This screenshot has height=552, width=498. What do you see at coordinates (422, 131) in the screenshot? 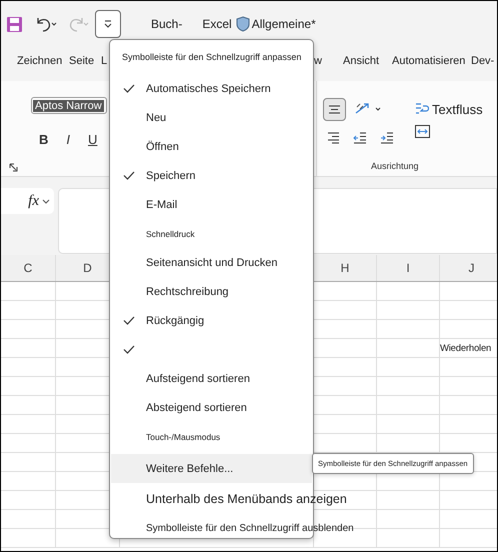
I see `merge-cells-icon` at bounding box center [422, 131].